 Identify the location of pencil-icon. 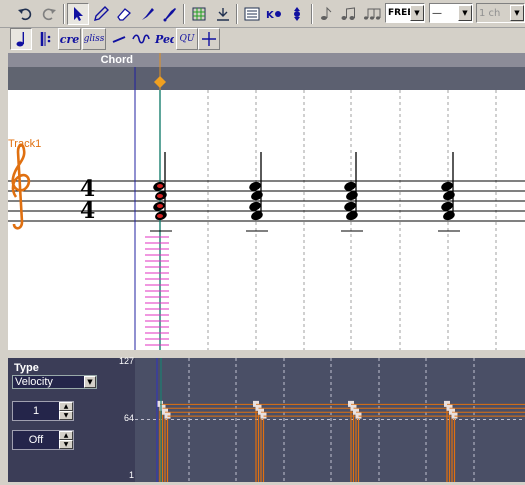
(101, 13).